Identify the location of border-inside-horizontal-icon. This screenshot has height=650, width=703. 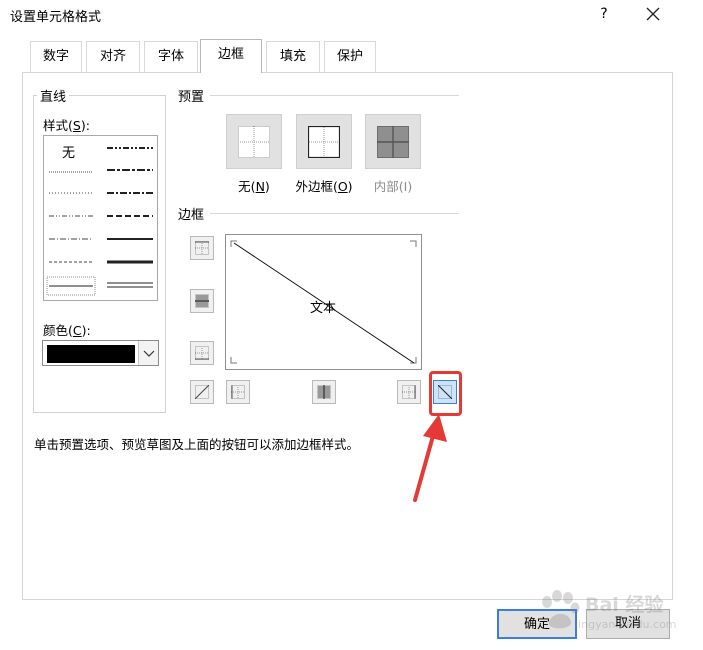
(202, 301).